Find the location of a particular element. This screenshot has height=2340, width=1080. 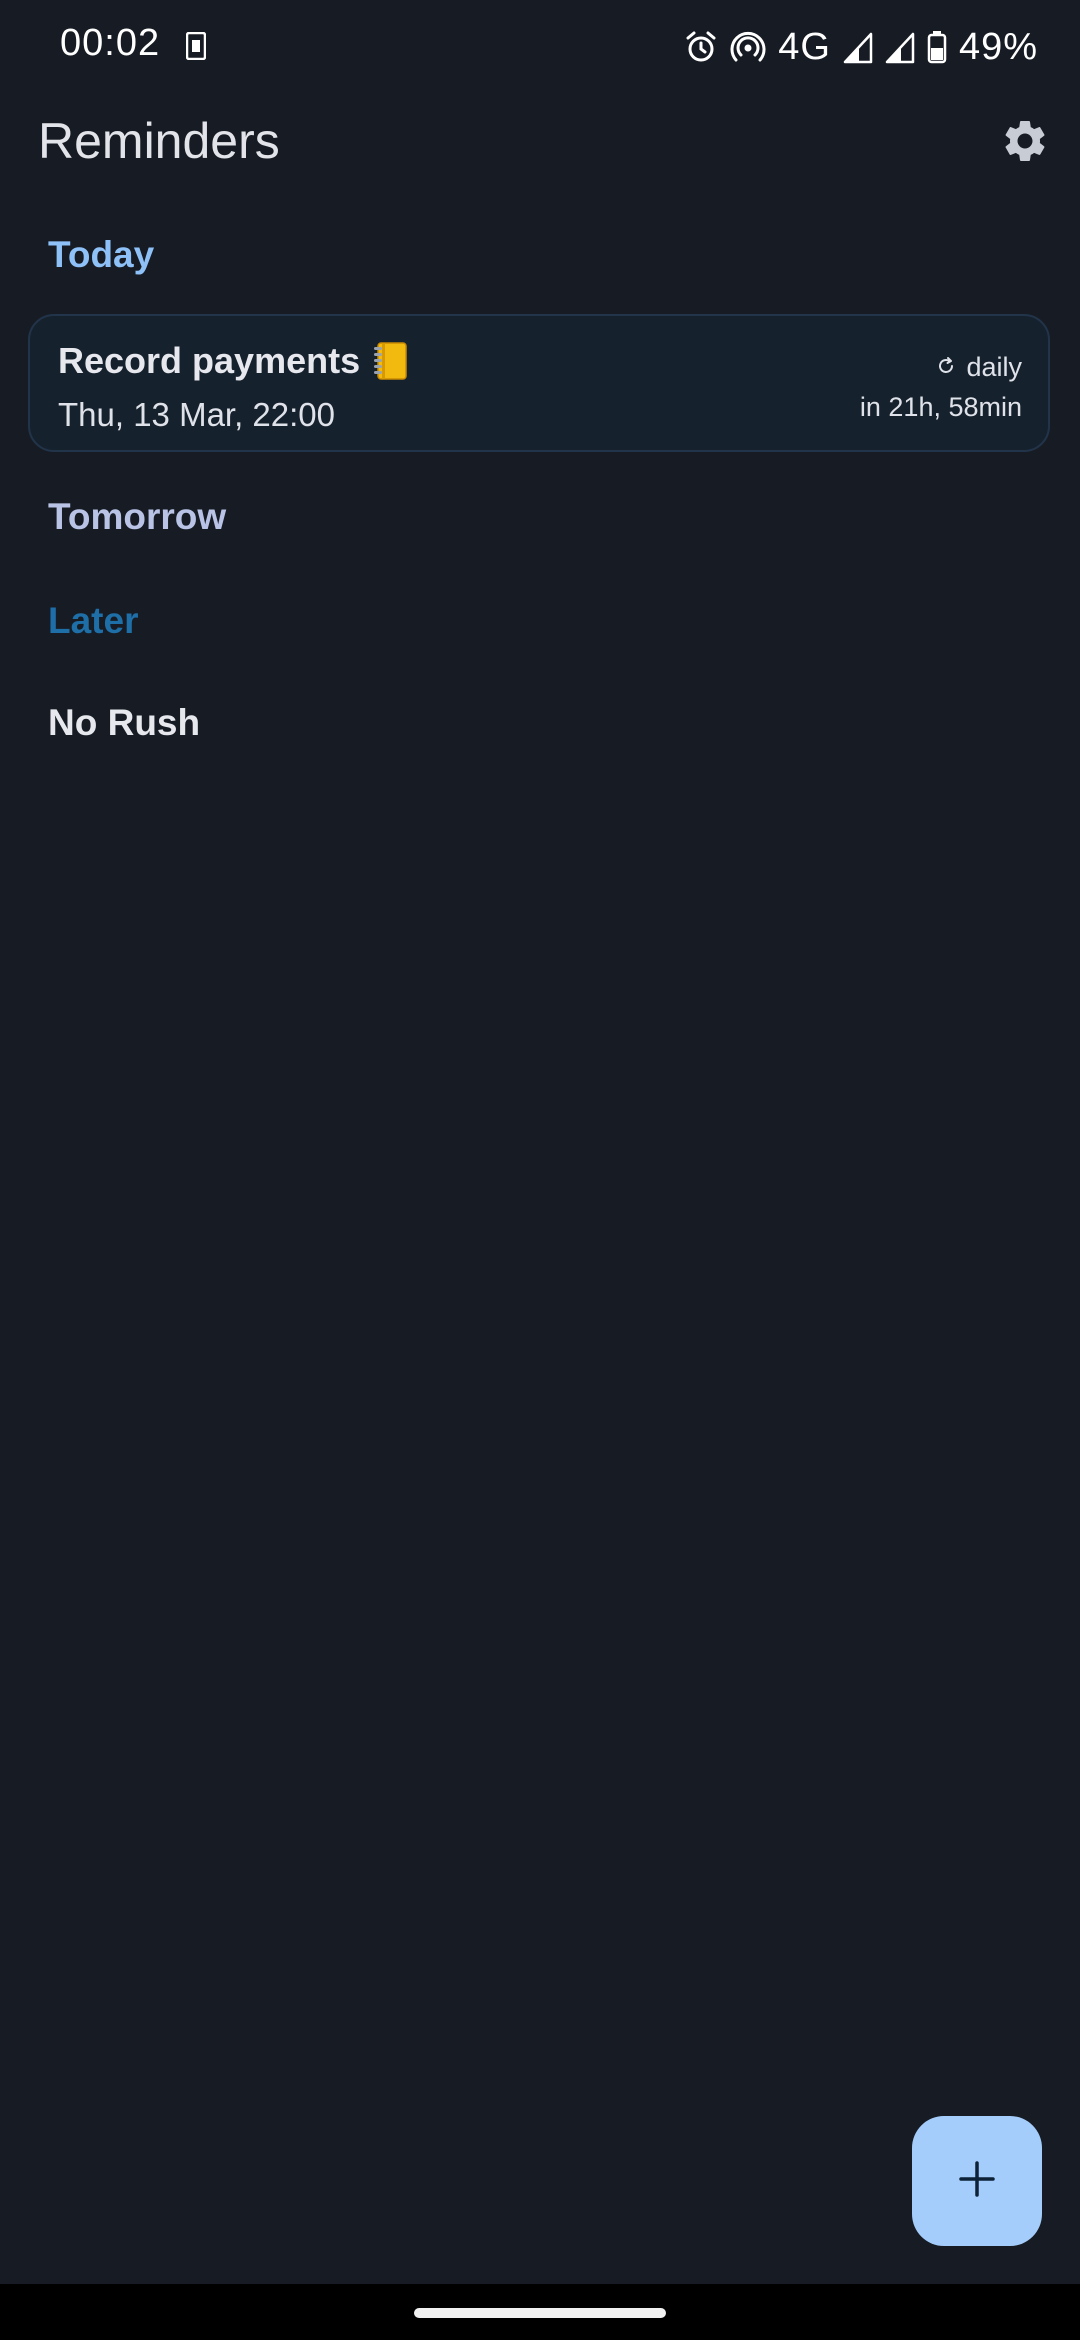

reminder-title-row: Record payments is located at coordinates (233, 361).